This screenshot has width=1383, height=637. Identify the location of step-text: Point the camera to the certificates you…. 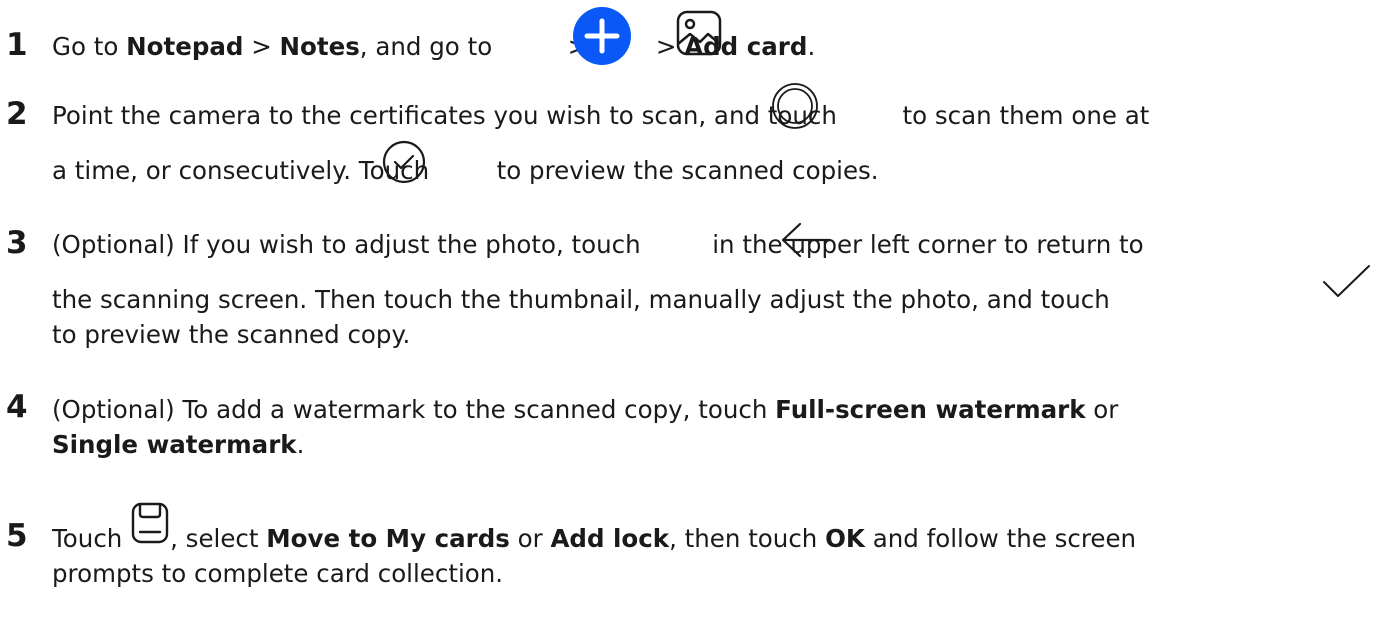
(601, 115).